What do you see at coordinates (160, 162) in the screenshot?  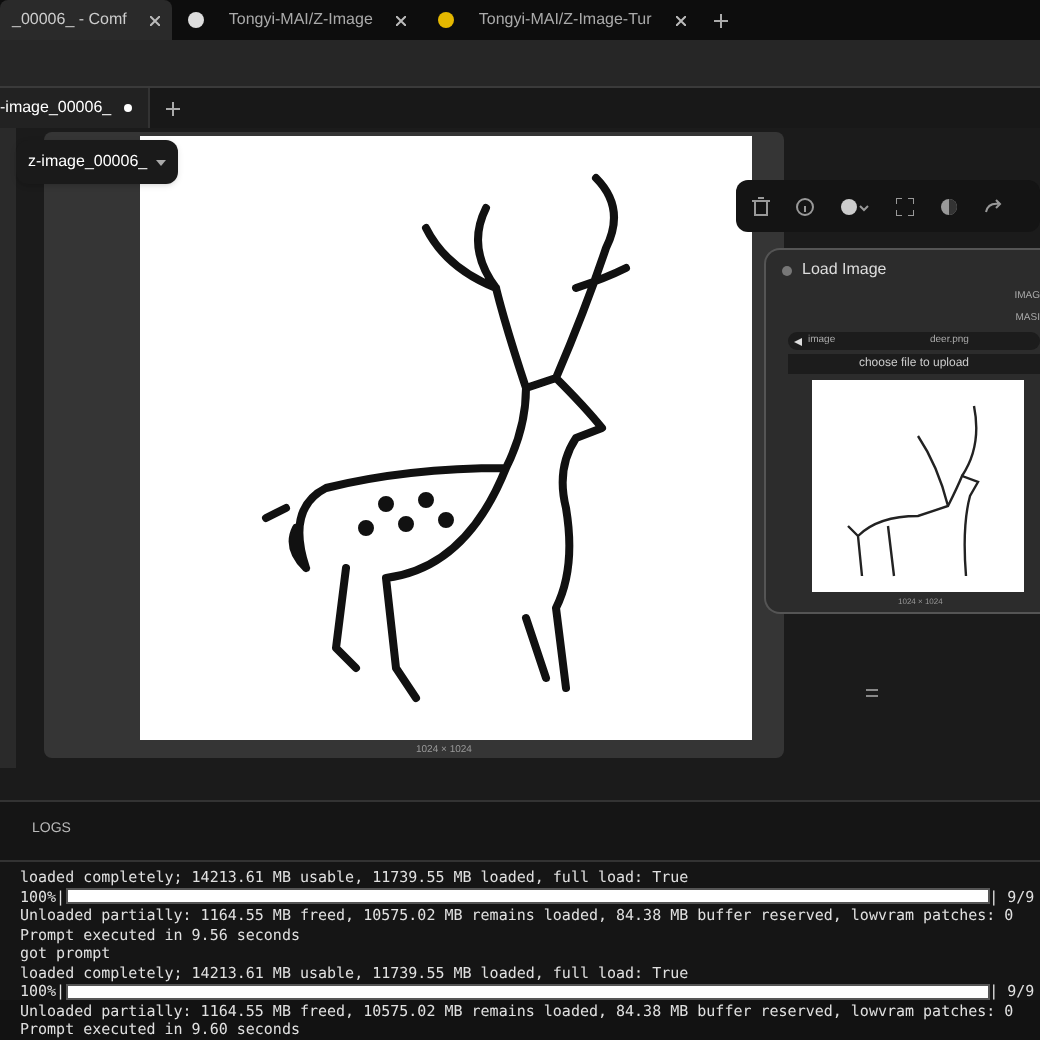 I see `caret-icon` at bounding box center [160, 162].